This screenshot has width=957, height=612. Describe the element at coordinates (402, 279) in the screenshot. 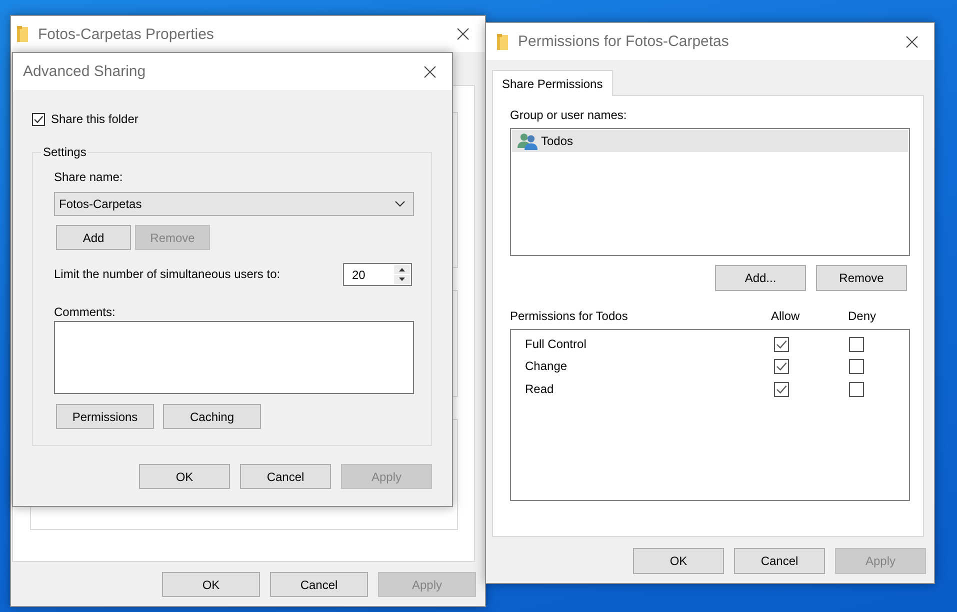

I see `spin-down-icon` at that location.